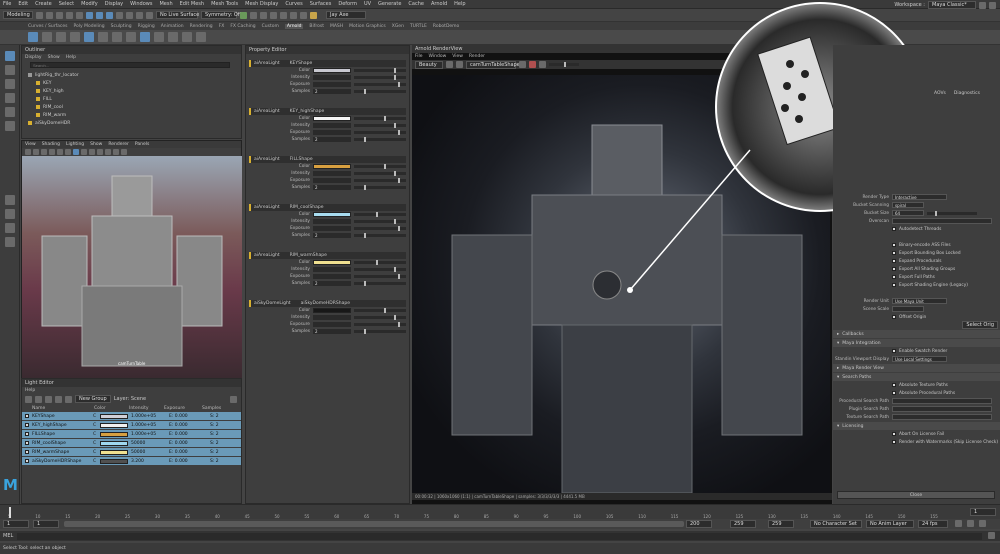 The width and height of the screenshot is (1000, 554). I want to click on spot-light-icon, so click(38, 399).